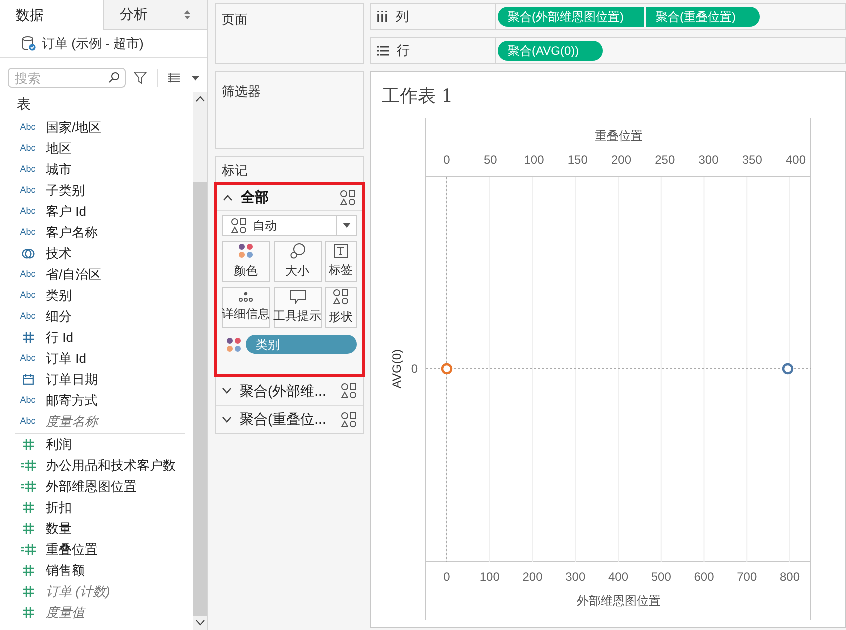 The width and height of the screenshot is (846, 630). What do you see at coordinates (91, 486) in the screenshot?
I see `field-name: 外部维恩图位置` at bounding box center [91, 486].